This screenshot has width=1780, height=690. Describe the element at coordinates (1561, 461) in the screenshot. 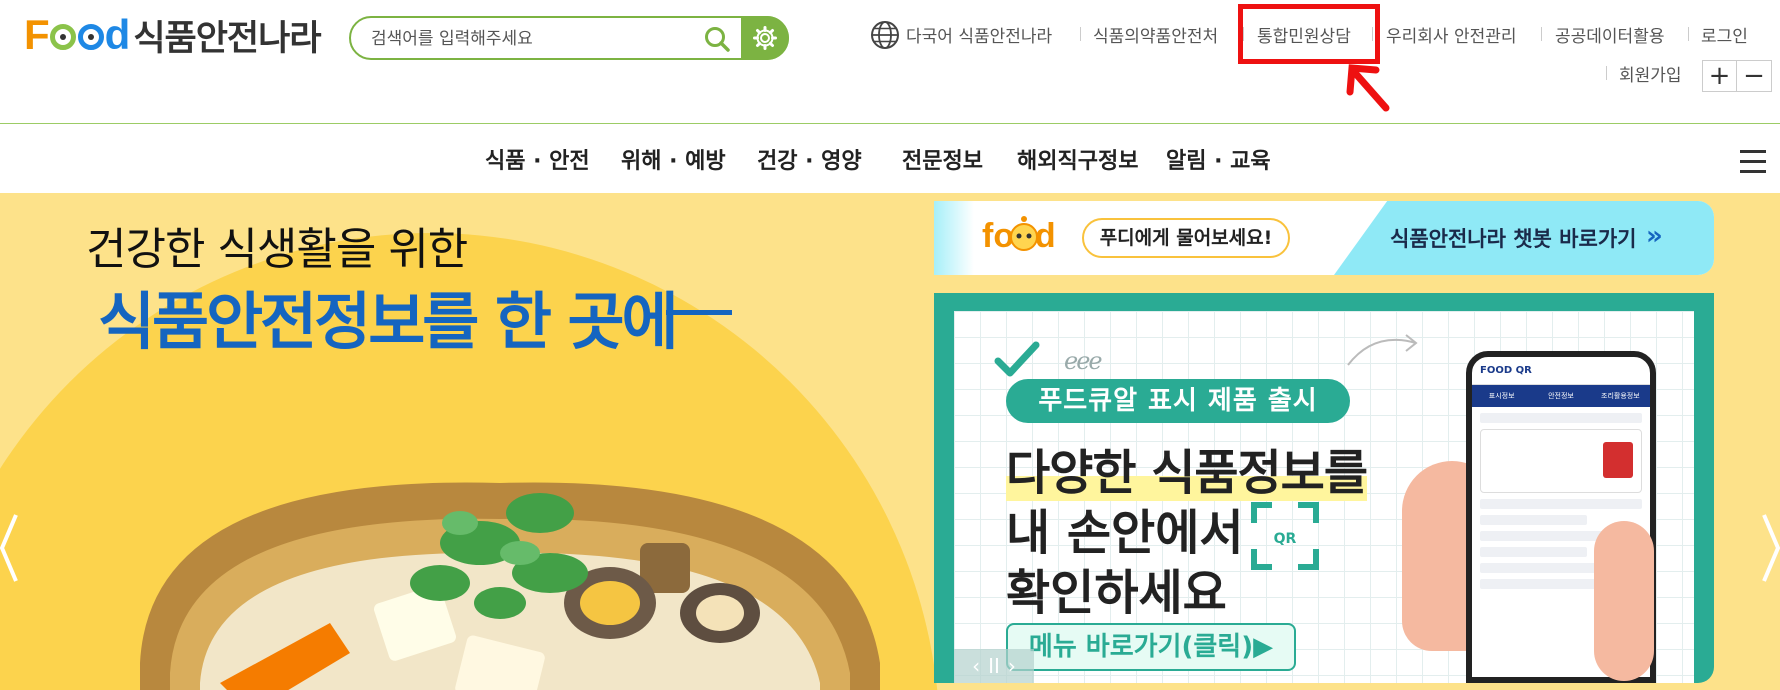

I see `phone-product-card` at that location.